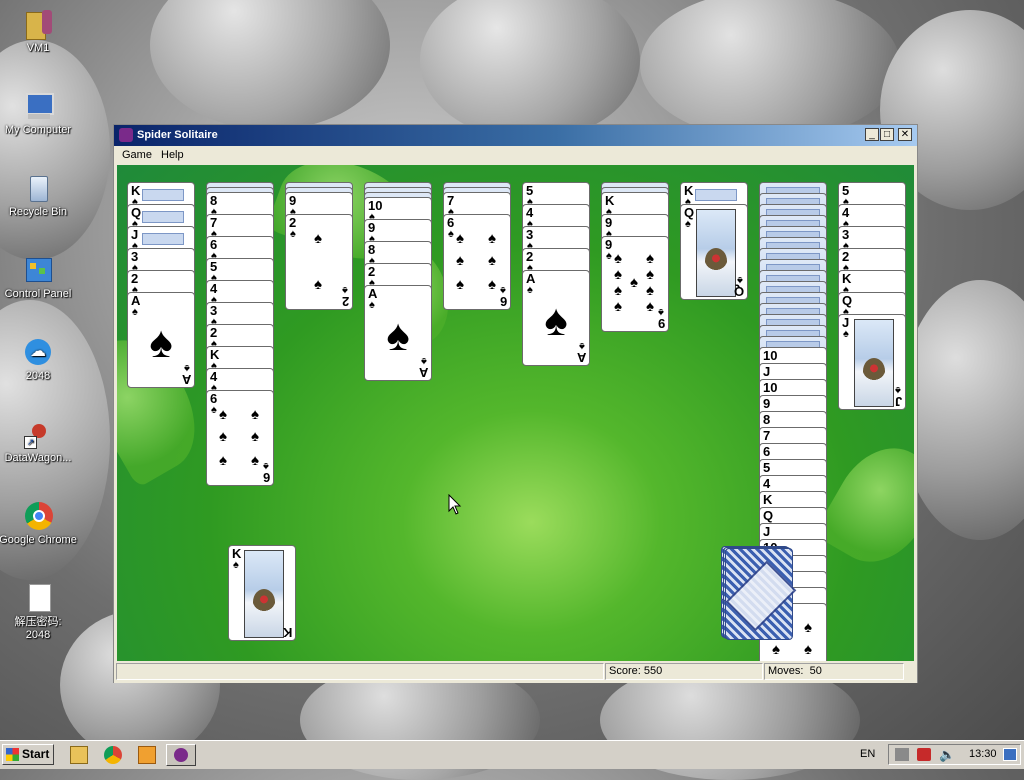 Image resolution: width=1024 pixels, height=780 pixels. I want to click on desktop-icon-my-computer: My Computer, so click(39, 113).